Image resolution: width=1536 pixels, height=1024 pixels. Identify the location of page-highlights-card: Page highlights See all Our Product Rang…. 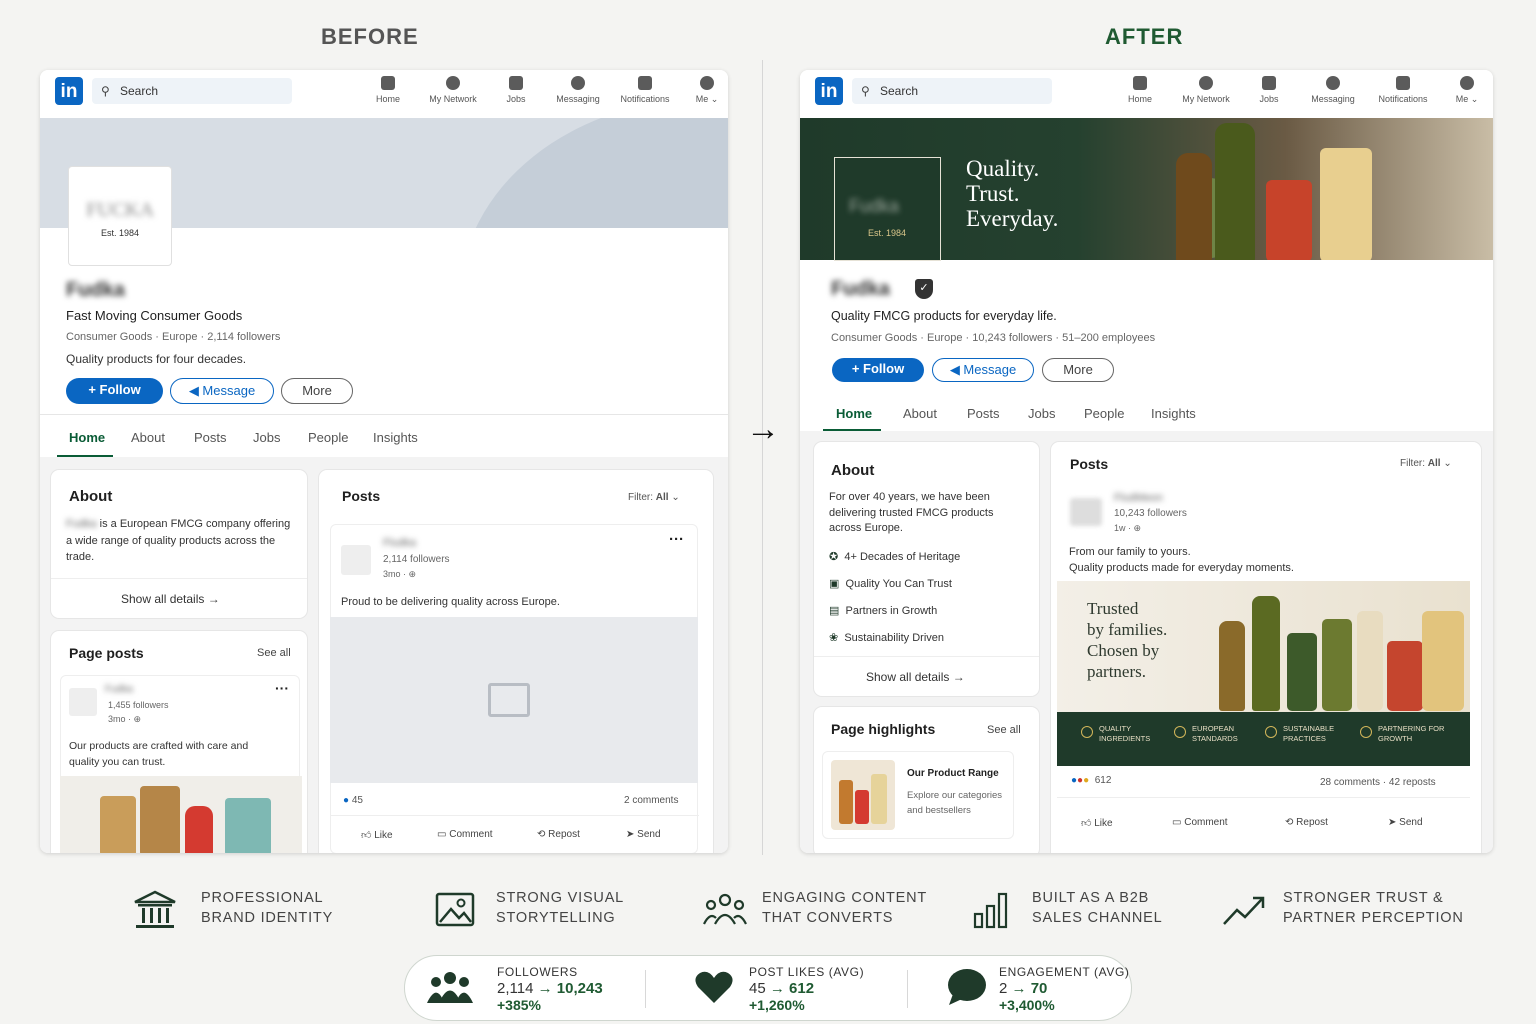
(926, 780).